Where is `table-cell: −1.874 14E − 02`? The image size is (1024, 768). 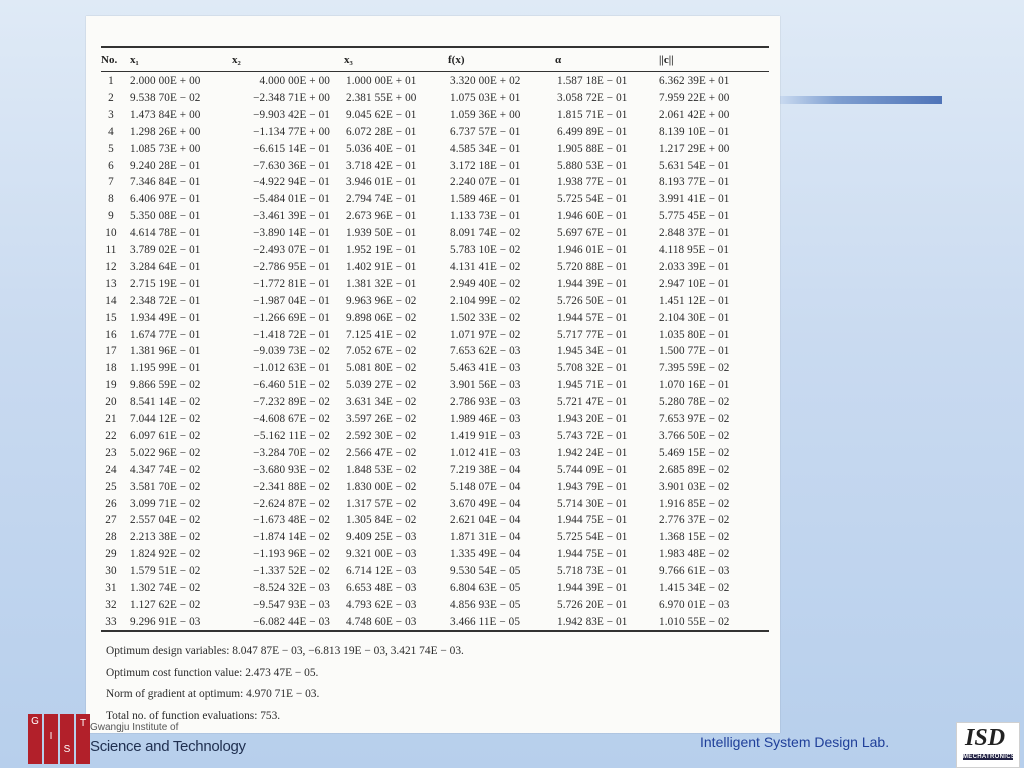
table-cell: −1.874 14E − 02 is located at coordinates (291, 537).